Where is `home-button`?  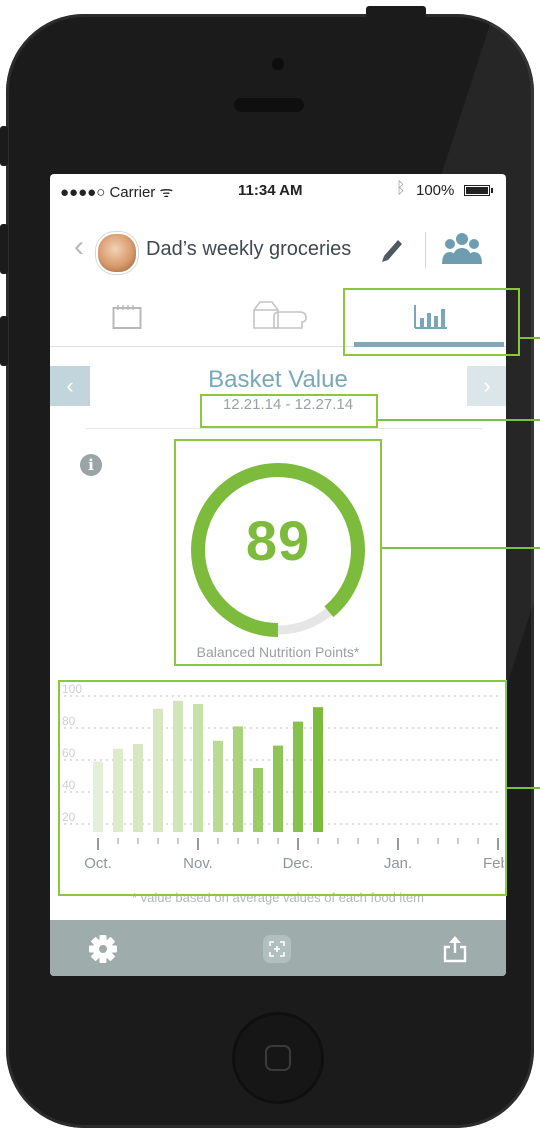
home-button is located at coordinates (278, 1058).